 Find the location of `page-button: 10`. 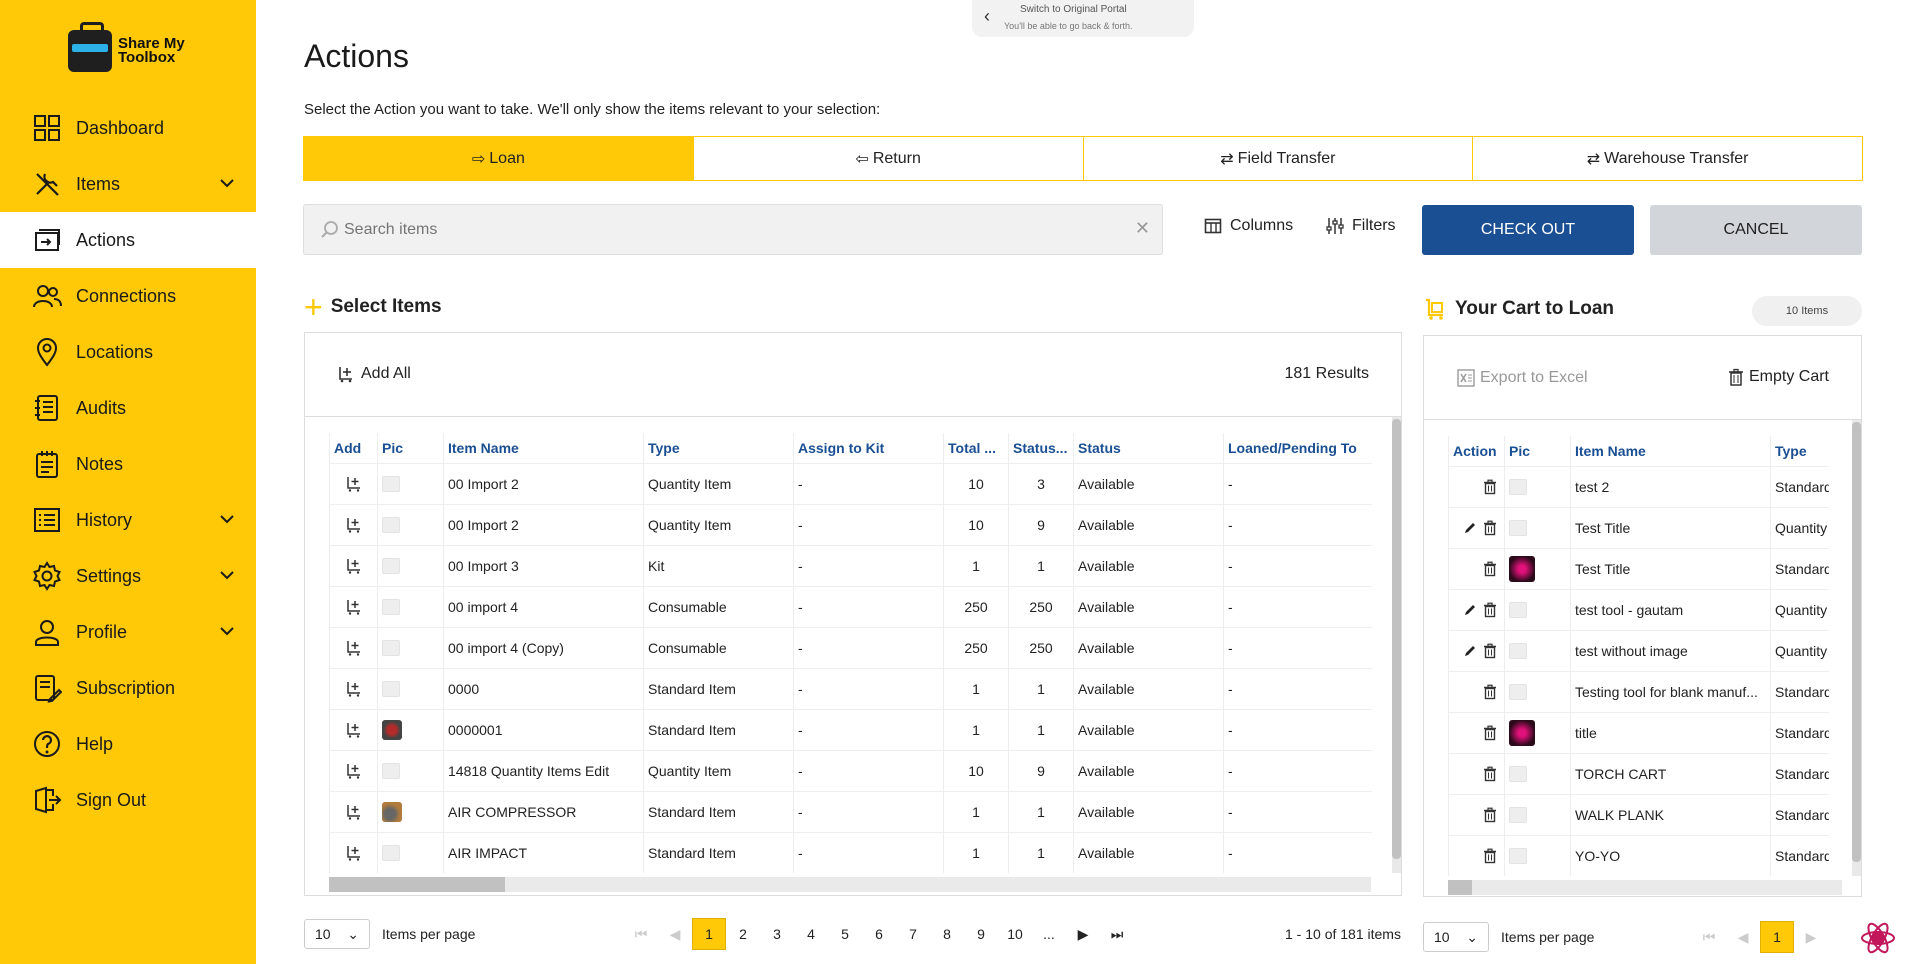

page-button: 10 is located at coordinates (1015, 934).